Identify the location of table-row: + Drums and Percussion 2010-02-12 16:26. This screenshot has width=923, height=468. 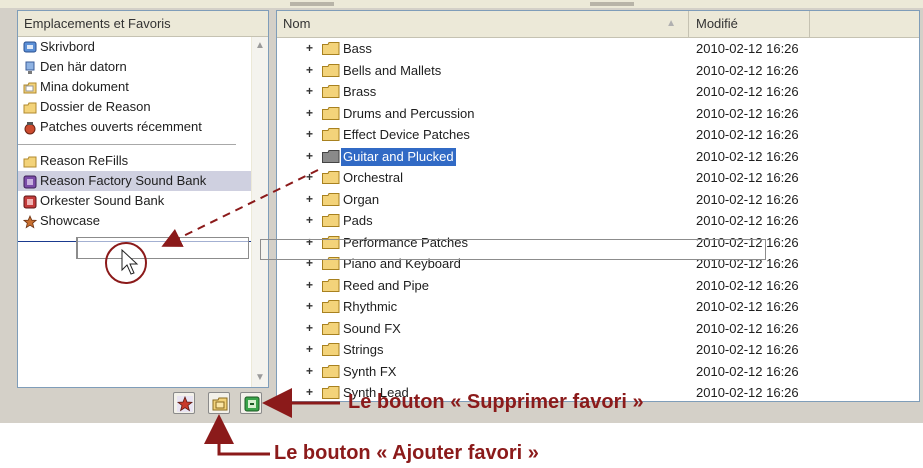
(598, 114).